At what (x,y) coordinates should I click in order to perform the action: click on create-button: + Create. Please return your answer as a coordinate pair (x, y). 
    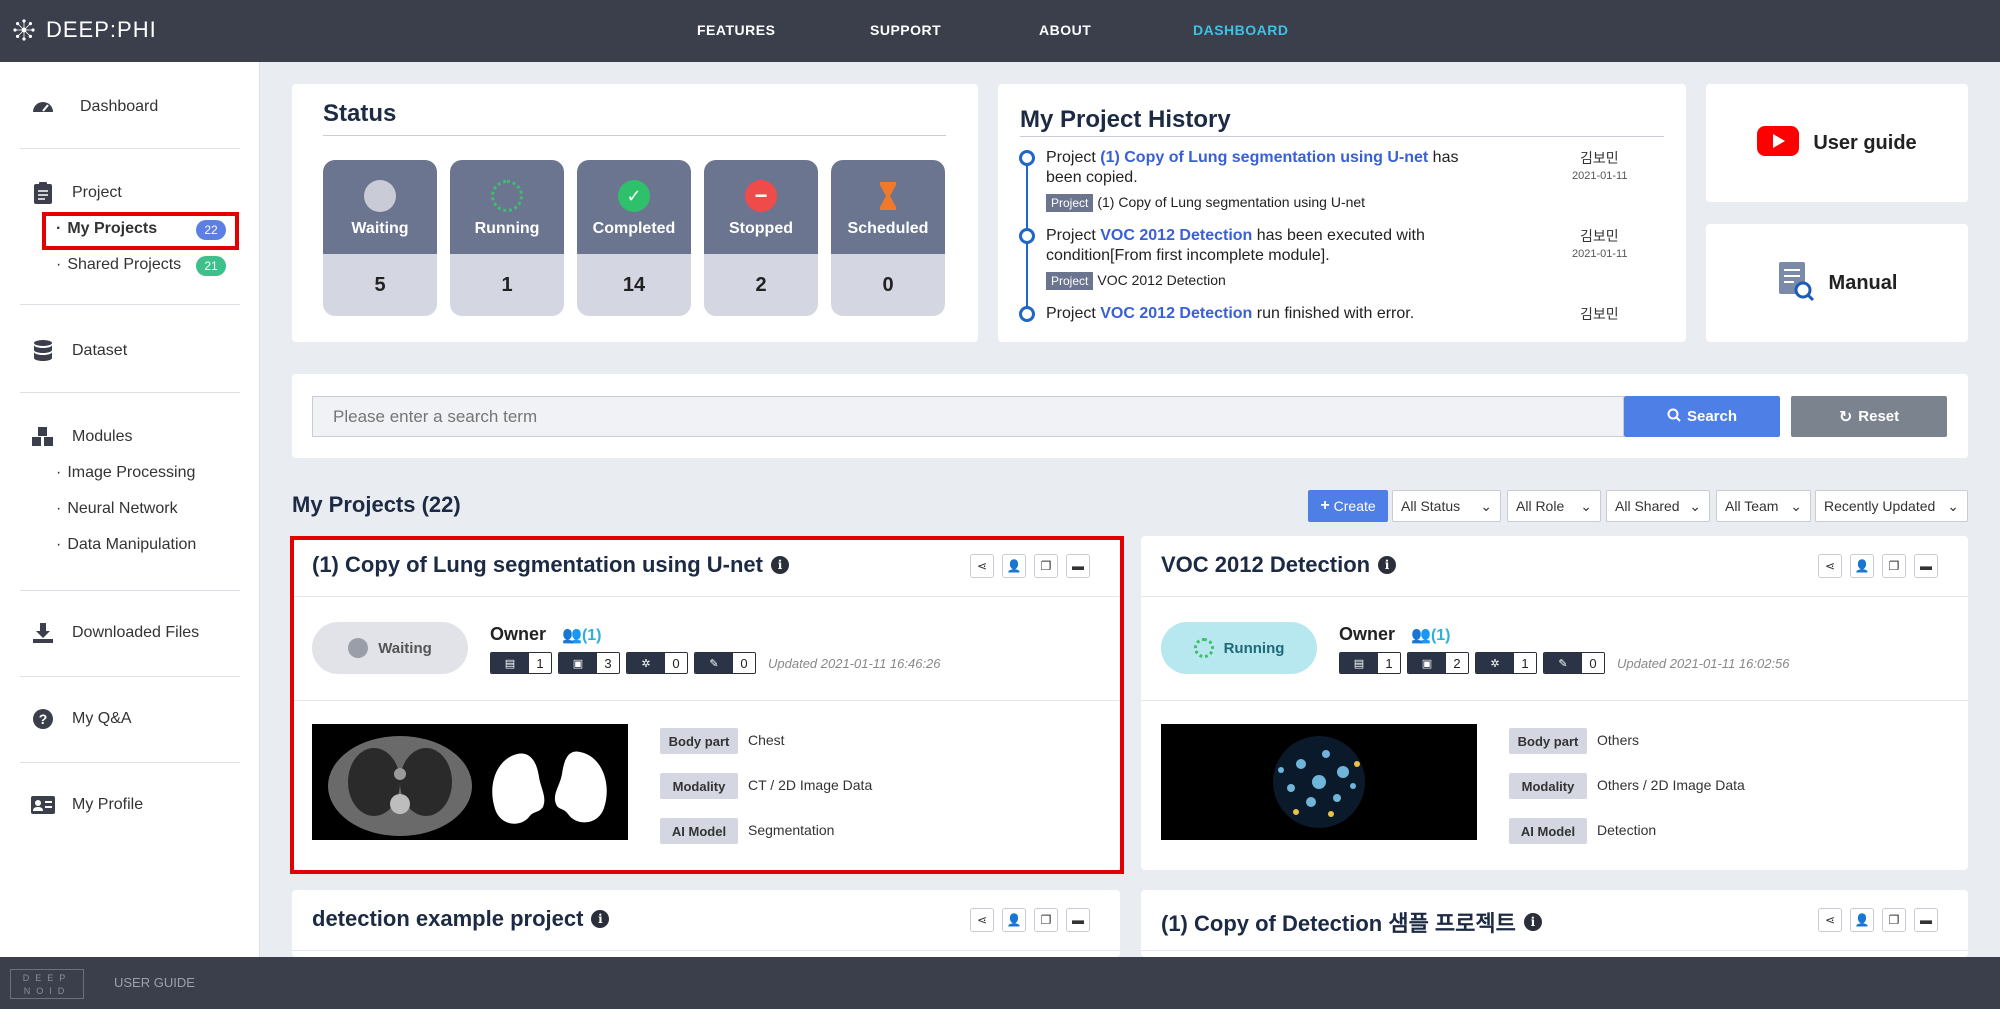
    Looking at the image, I should click on (1348, 506).